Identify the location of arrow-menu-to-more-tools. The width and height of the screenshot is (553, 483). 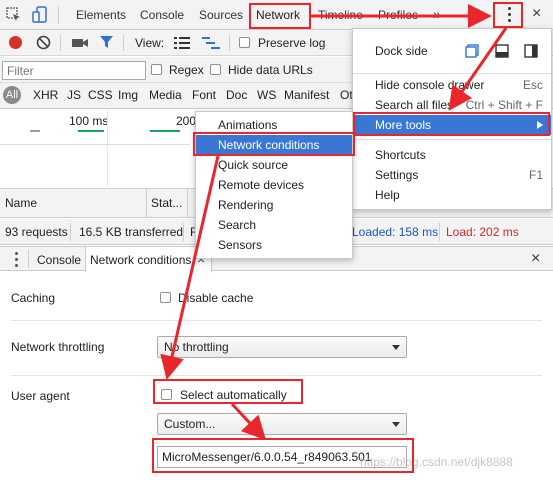
(478, 69).